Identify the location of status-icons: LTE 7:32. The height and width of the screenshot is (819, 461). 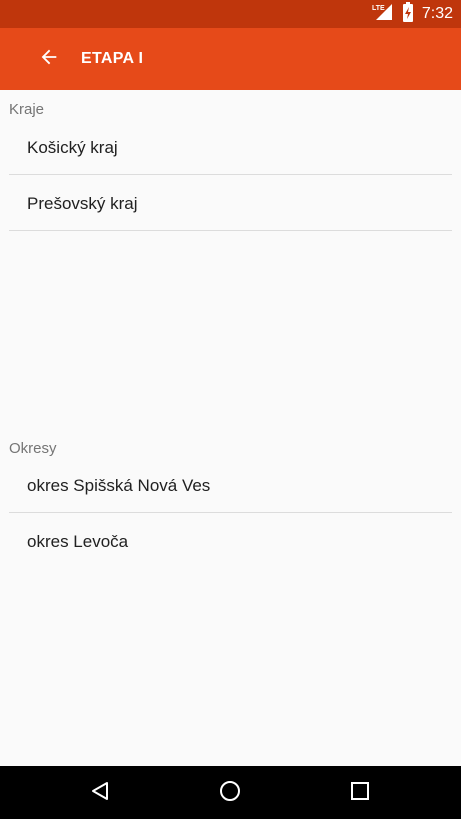
(412, 14).